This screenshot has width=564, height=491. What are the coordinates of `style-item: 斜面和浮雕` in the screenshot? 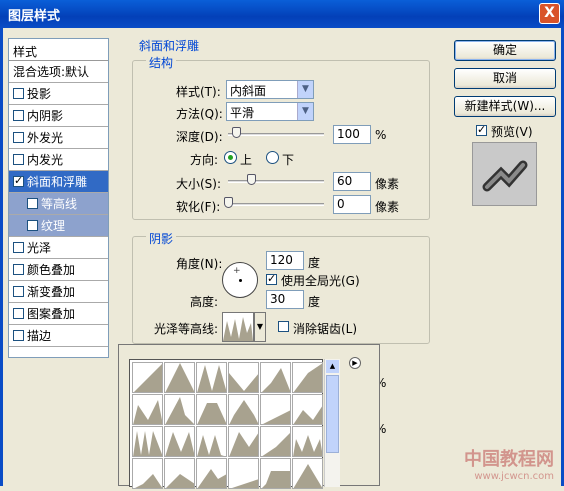 It's located at (58, 182).